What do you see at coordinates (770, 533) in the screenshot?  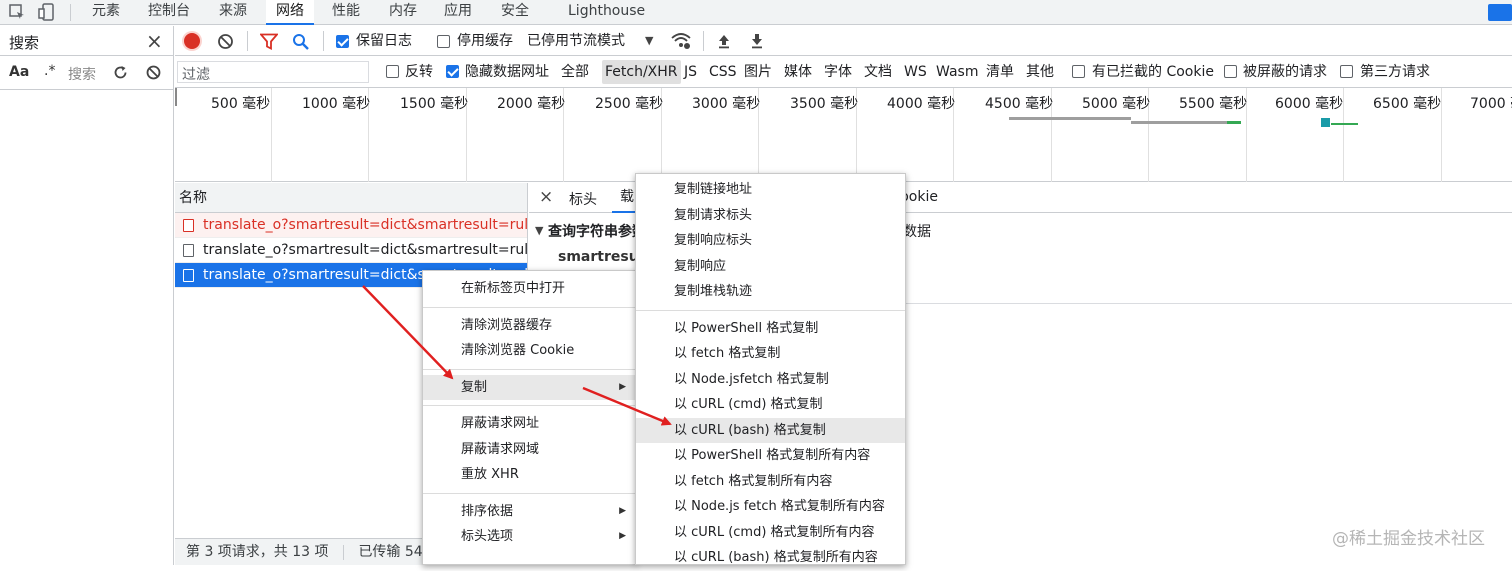 I see `menu-item-copy-all-as-curl-cmd: 以 cURL (cmd) 格式复制所有内容` at bounding box center [770, 533].